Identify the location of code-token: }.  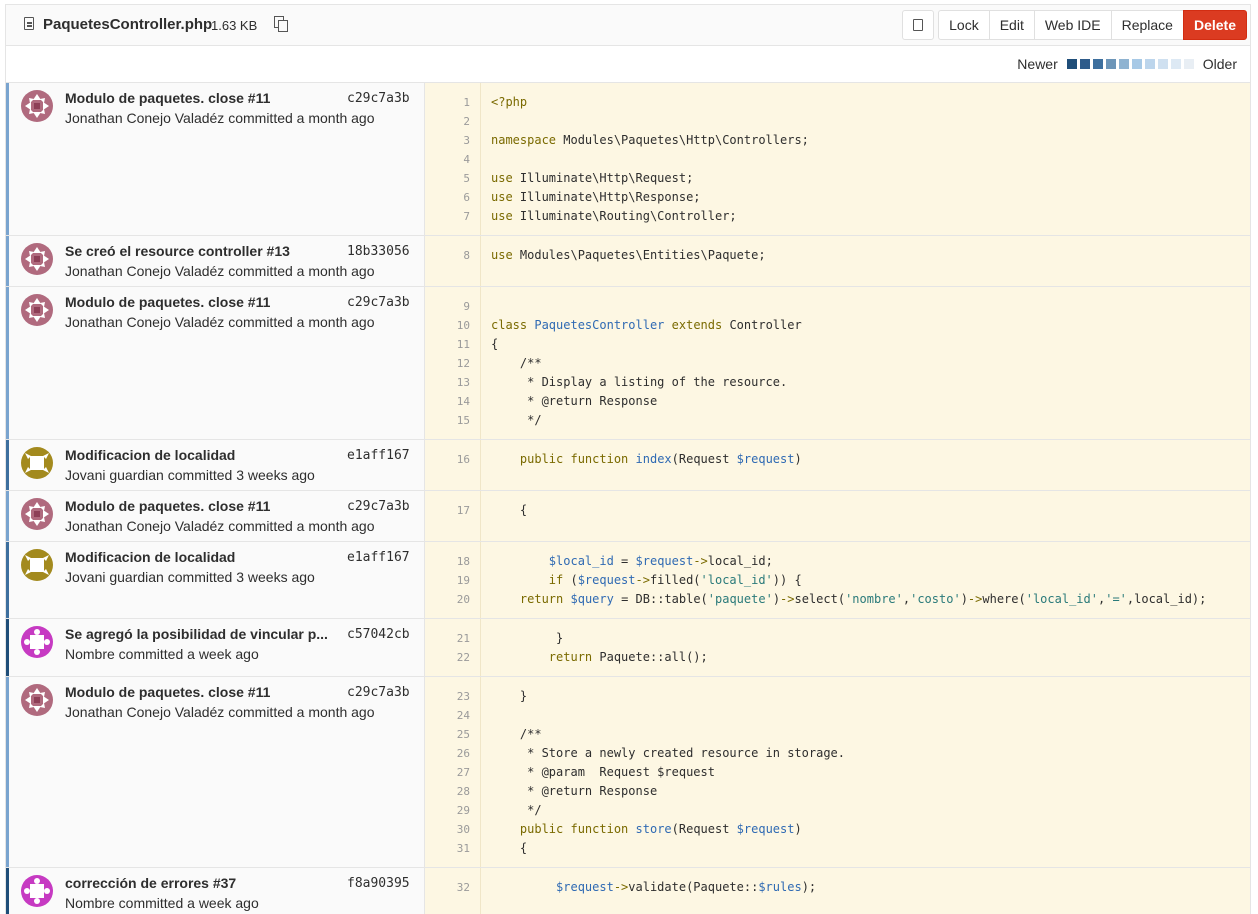
(509, 696).